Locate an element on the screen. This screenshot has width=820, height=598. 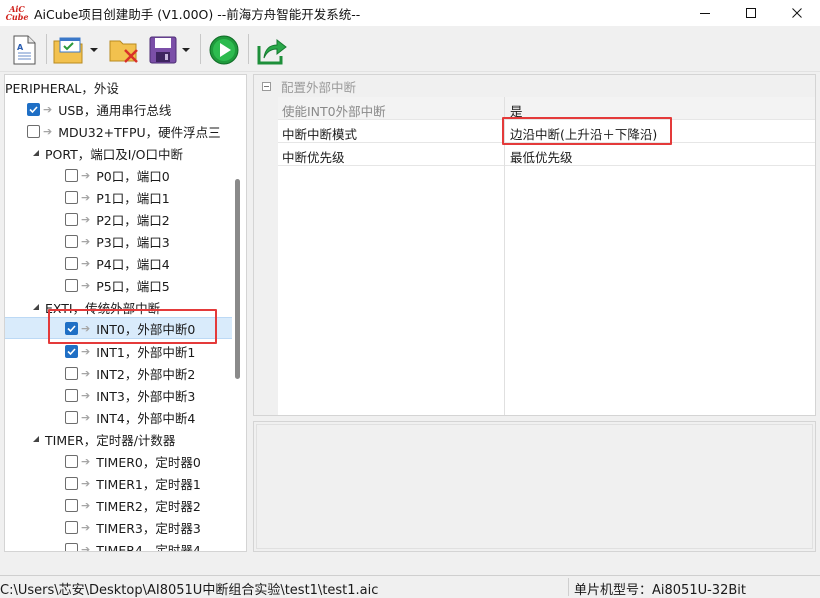
chevron-down-icon is located at coordinates (94, 50).